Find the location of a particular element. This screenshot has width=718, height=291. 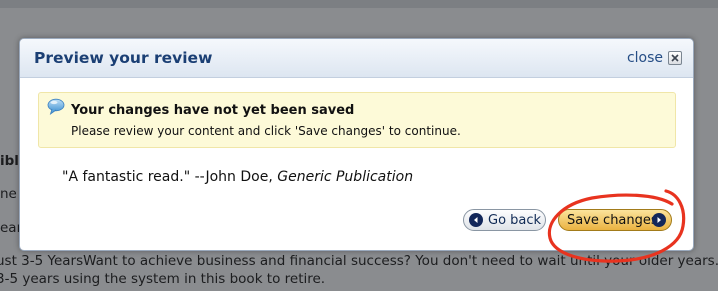

review-quote: "A fantastic read." --John Doe, is located at coordinates (170, 177).